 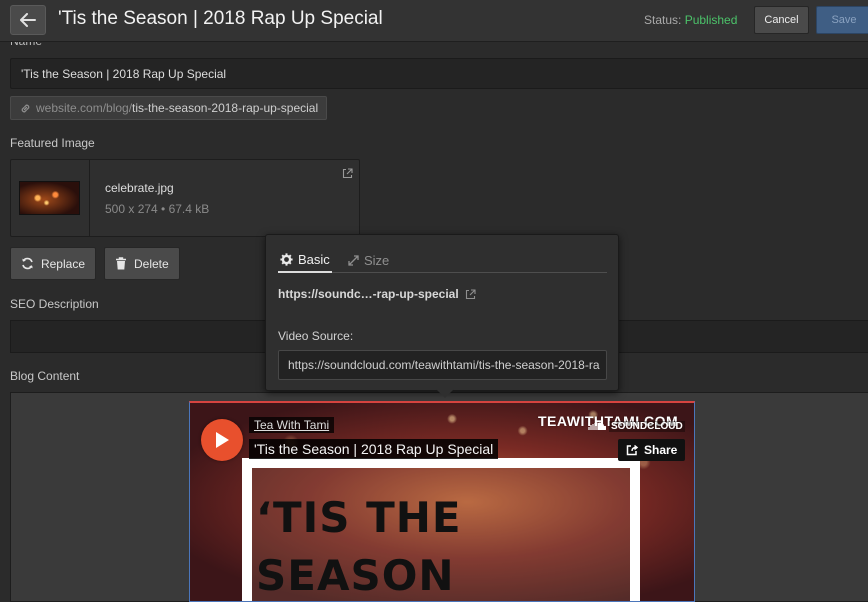 What do you see at coordinates (292, 425) in the screenshot?
I see `soundcloud-user-link: Tea With Tami` at bounding box center [292, 425].